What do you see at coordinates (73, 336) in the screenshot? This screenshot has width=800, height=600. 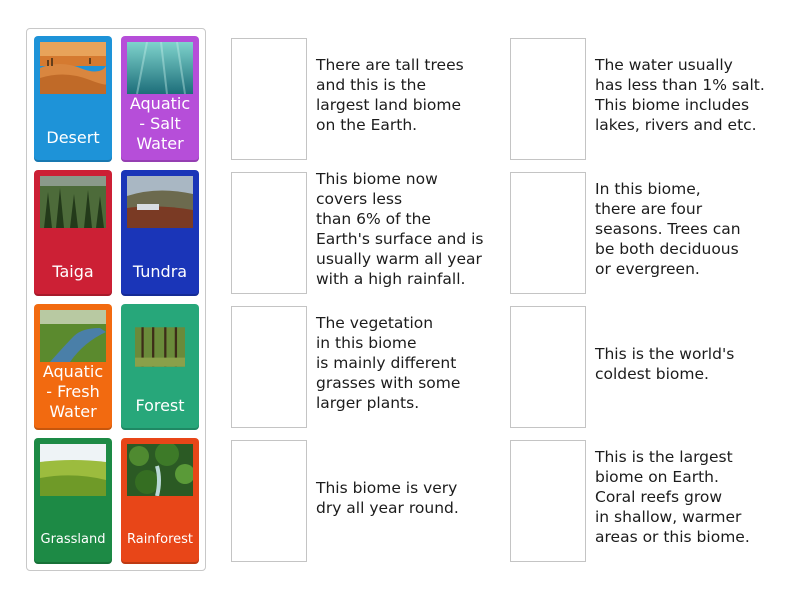 I see `river-image` at bounding box center [73, 336].